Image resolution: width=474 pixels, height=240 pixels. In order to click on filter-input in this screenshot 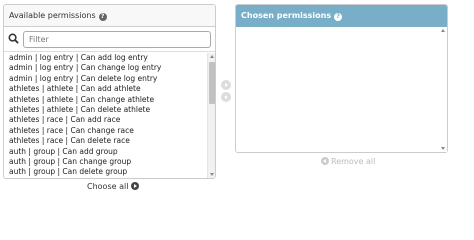, I will do `click(117, 39)`.